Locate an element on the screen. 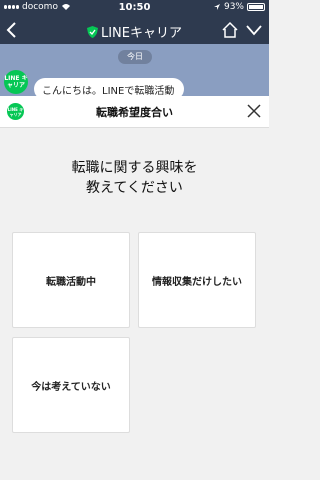  nav-bar: LINEキャリア is located at coordinates (134, 30).